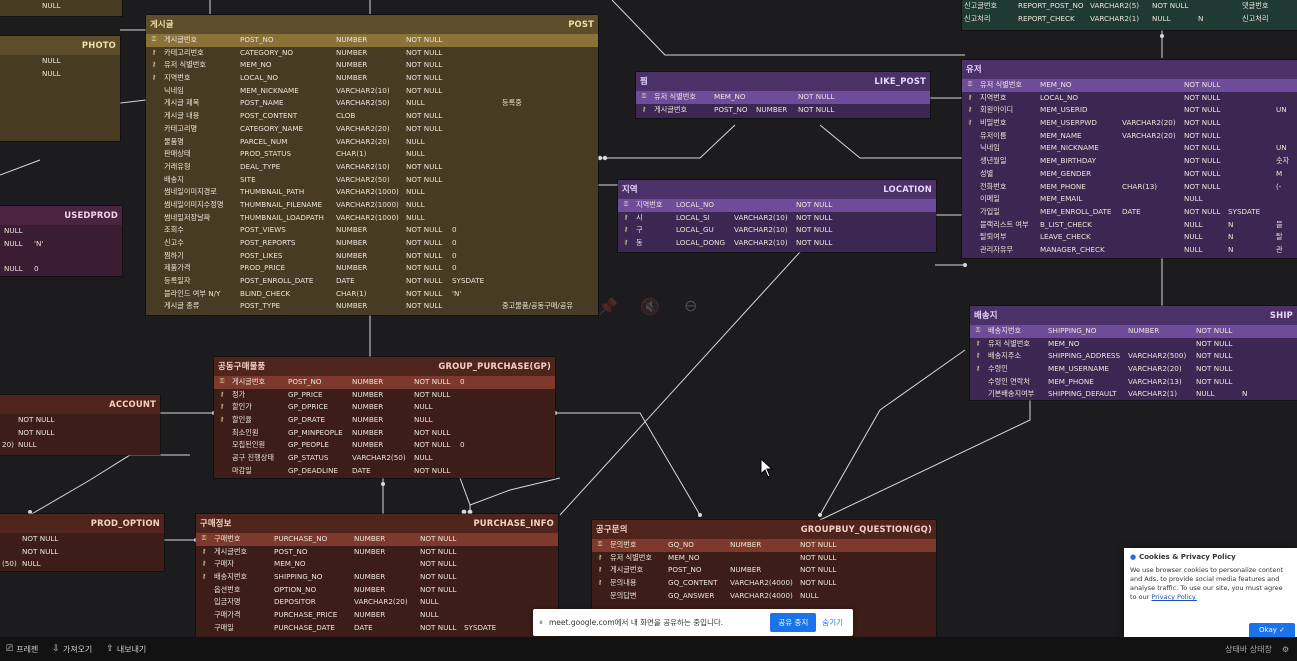 This screenshot has width=1297, height=661. What do you see at coordinates (372, 154) in the screenshot?
I see `table-row: 판매상태 PROD_STATUS CHAR(1) NULL` at bounding box center [372, 154].